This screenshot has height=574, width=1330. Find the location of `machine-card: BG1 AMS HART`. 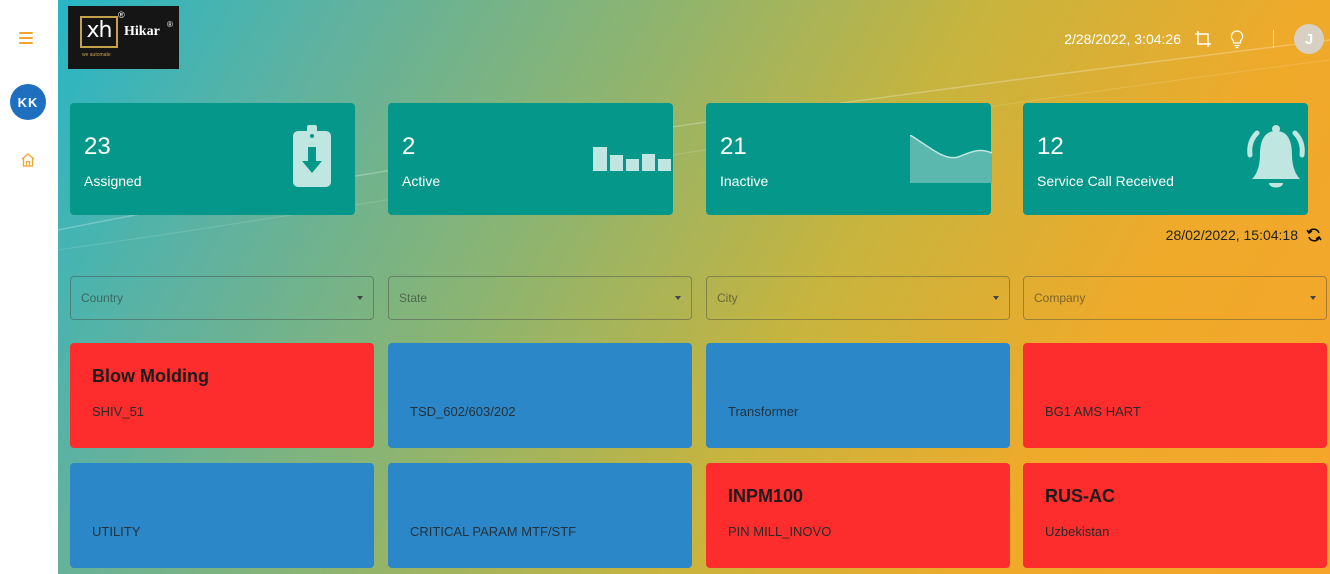

machine-card: BG1 AMS HART is located at coordinates (1175, 395).